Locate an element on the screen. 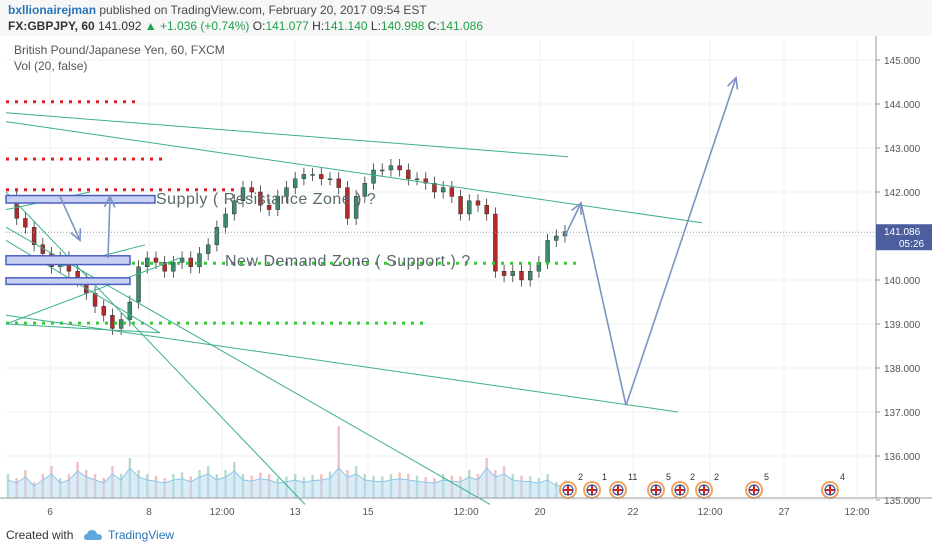 Image resolution: width=932 pixels, height=550 pixels. countdown-text: 05:26 is located at coordinates (911, 244).